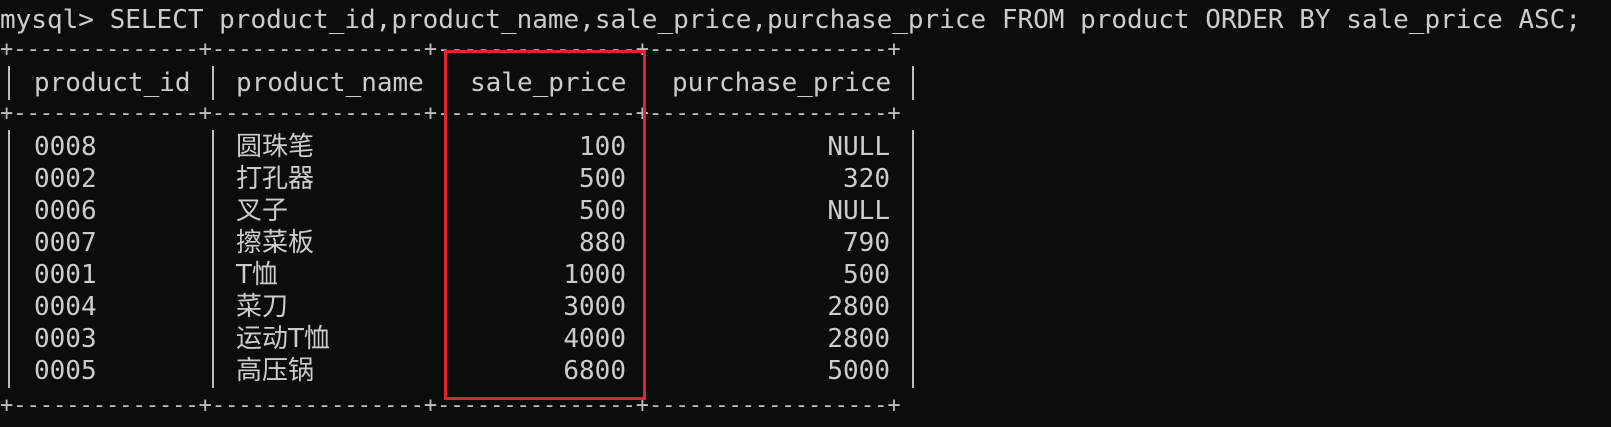 The width and height of the screenshot is (1611, 427). Describe the element at coordinates (65, 307) in the screenshot. I see `cell-product-id: 0004` at that location.